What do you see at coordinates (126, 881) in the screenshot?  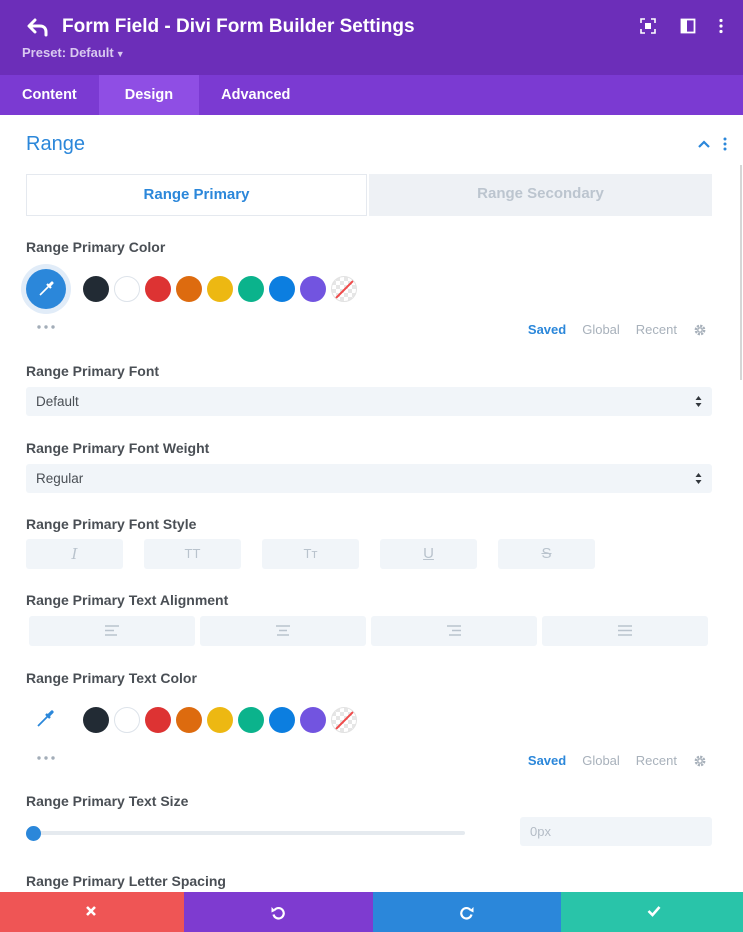 I see `primary-letter-spacing-label: Range Primary Letter Spacing` at bounding box center [126, 881].